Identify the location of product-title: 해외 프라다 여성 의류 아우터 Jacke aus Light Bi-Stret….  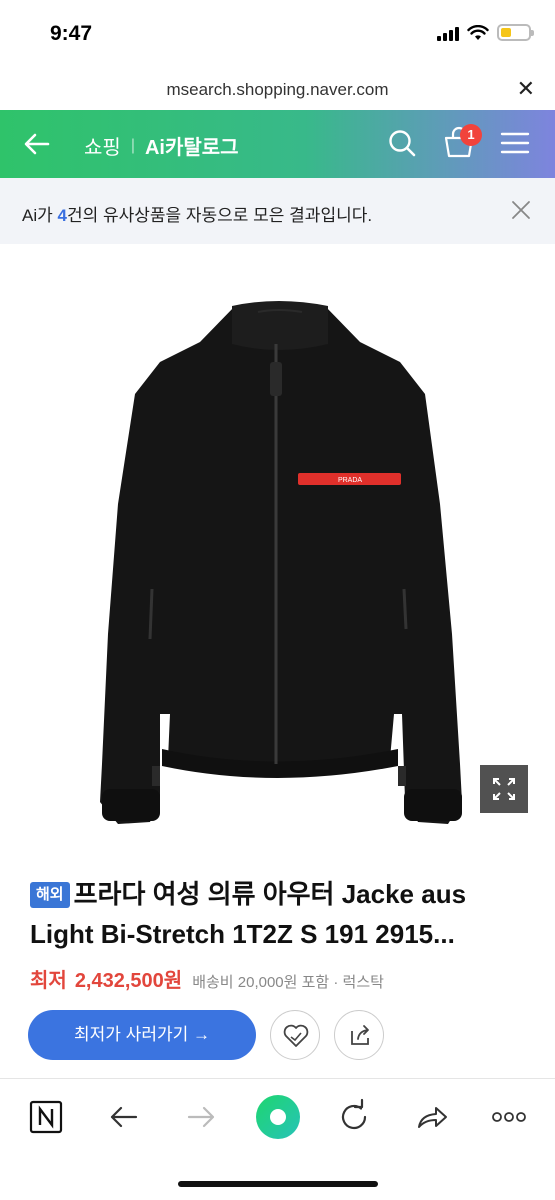
(280, 914).